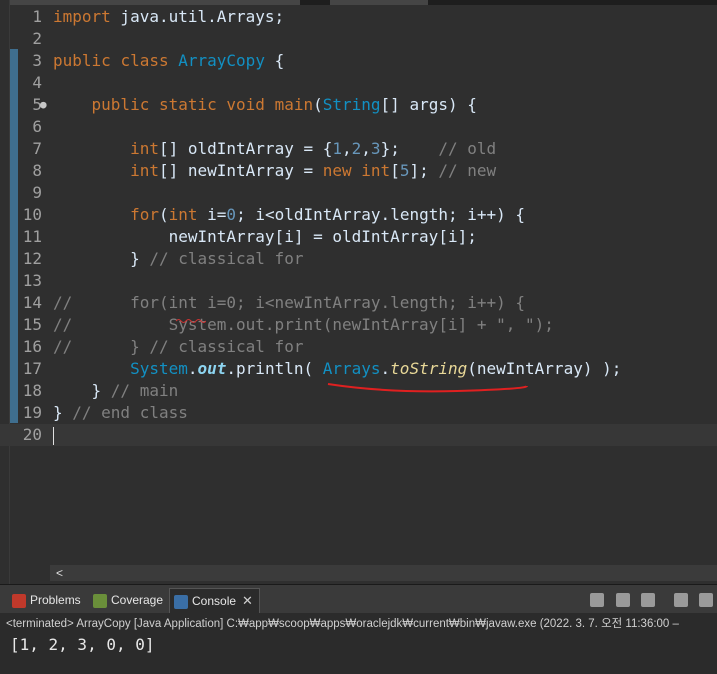  What do you see at coordinates (32, 302) in the screenshot?
I see `line-number: 14` at bounding box center [32, 302].